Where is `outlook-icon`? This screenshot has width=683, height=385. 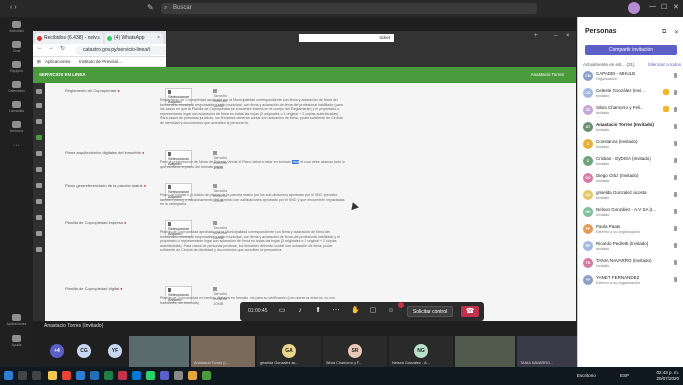
outlook-icon is located at coordinates (136, 375).